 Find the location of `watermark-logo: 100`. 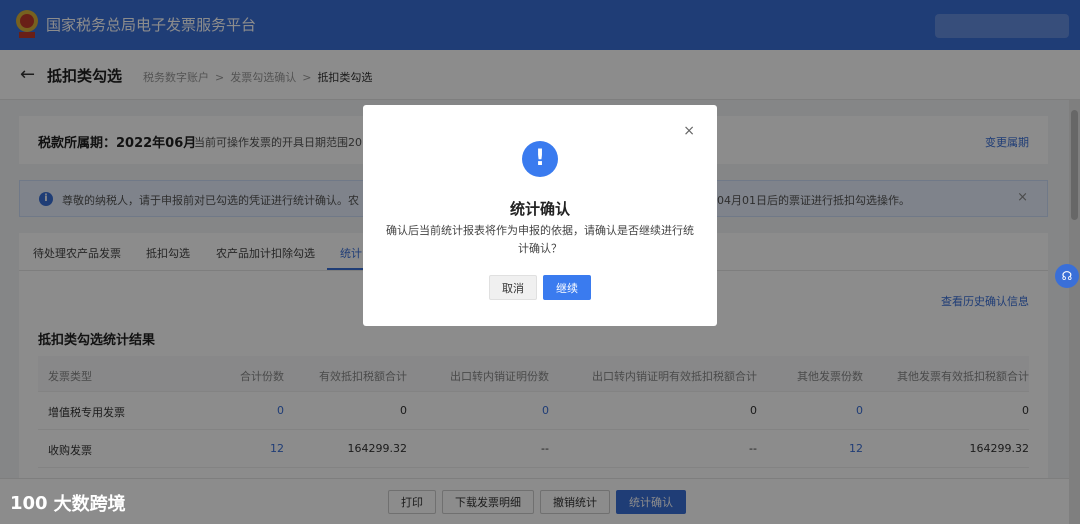

watermark-logo: 100 is located at coordinates (29, 503).